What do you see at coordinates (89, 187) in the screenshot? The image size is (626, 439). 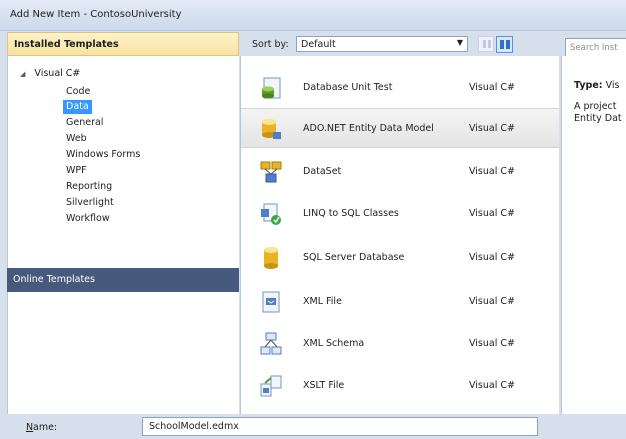 I see `tree-item-reporting: Reporting` at bounding box center [89, 187].